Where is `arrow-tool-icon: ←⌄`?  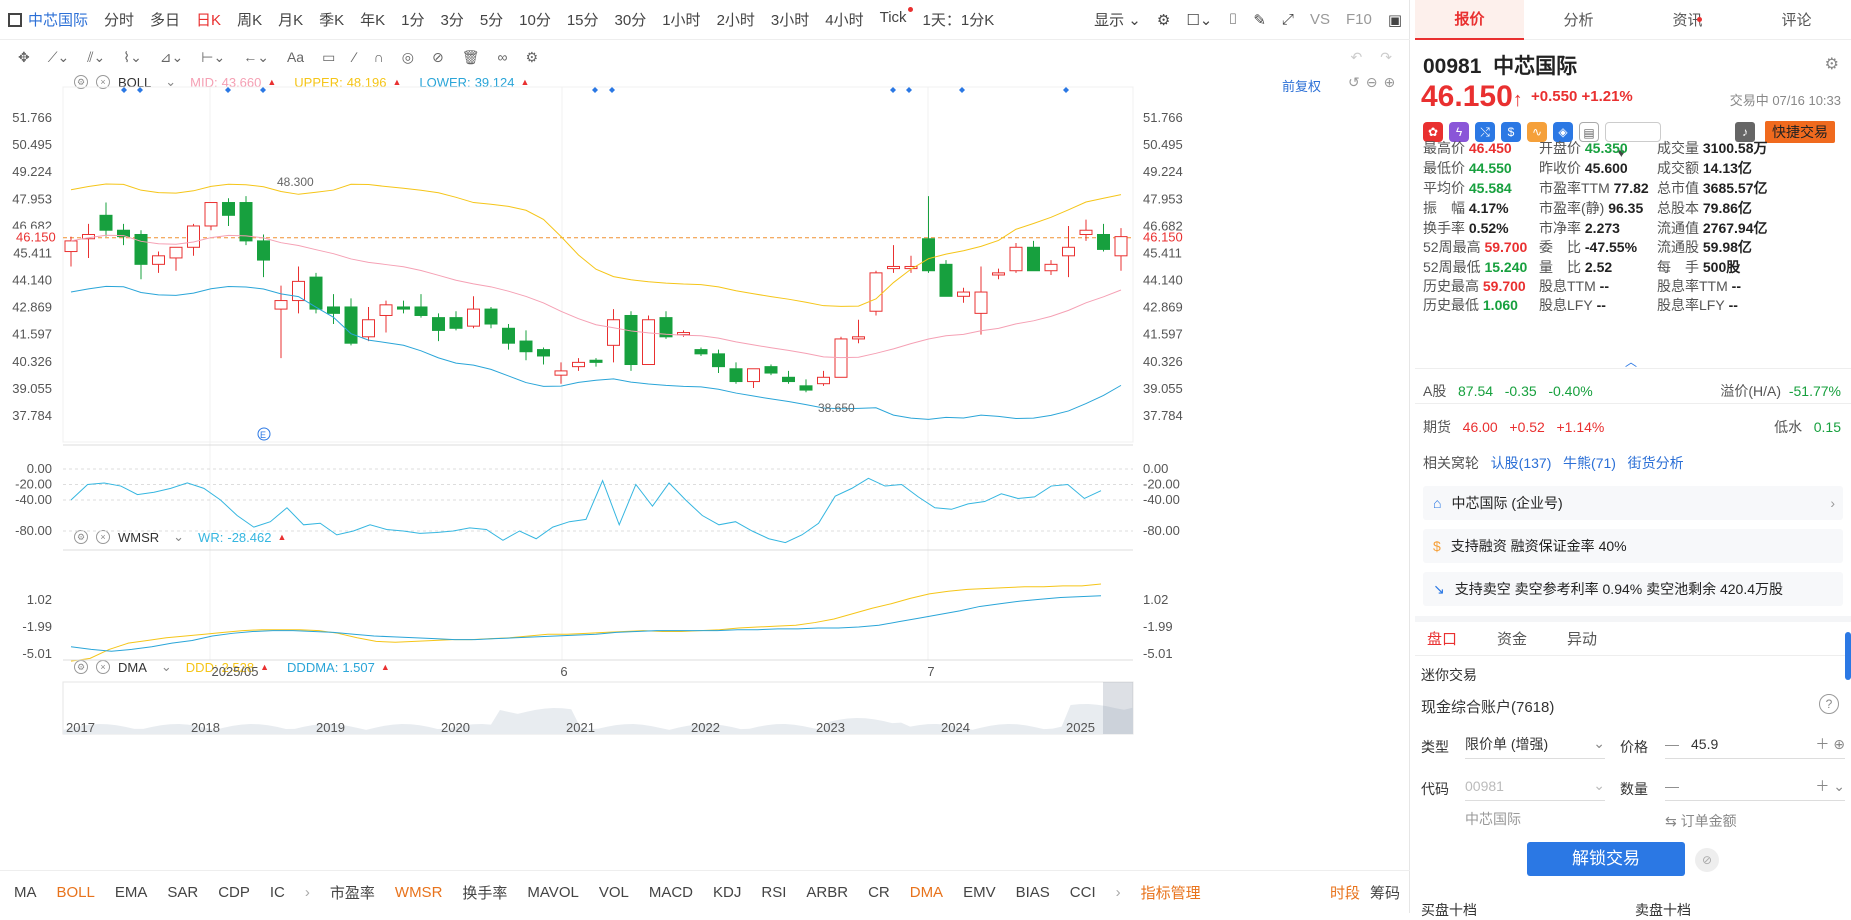
arrow-tool-icon: ←⌄ is located at coordinates (256, 57).